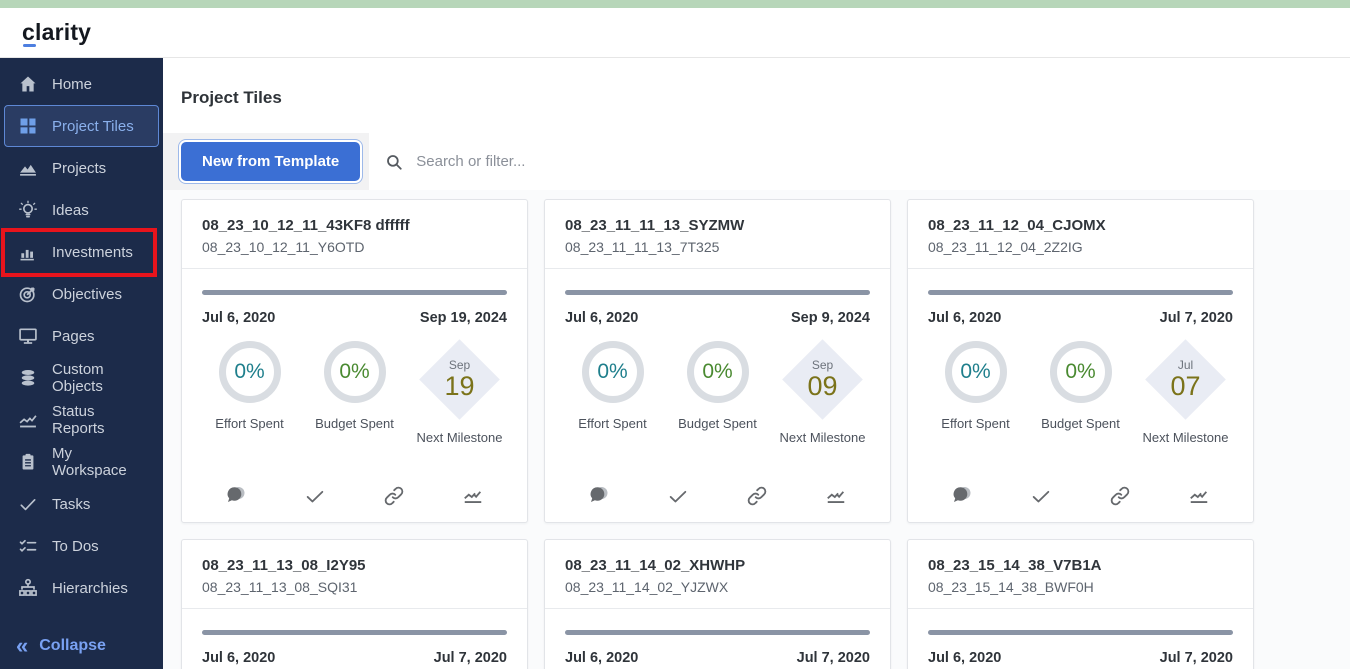  What do you see at coordinates (71, 504) in the screenshot?
I see `sidebar-item-label: Tasks` at bounding box center [71, 504].